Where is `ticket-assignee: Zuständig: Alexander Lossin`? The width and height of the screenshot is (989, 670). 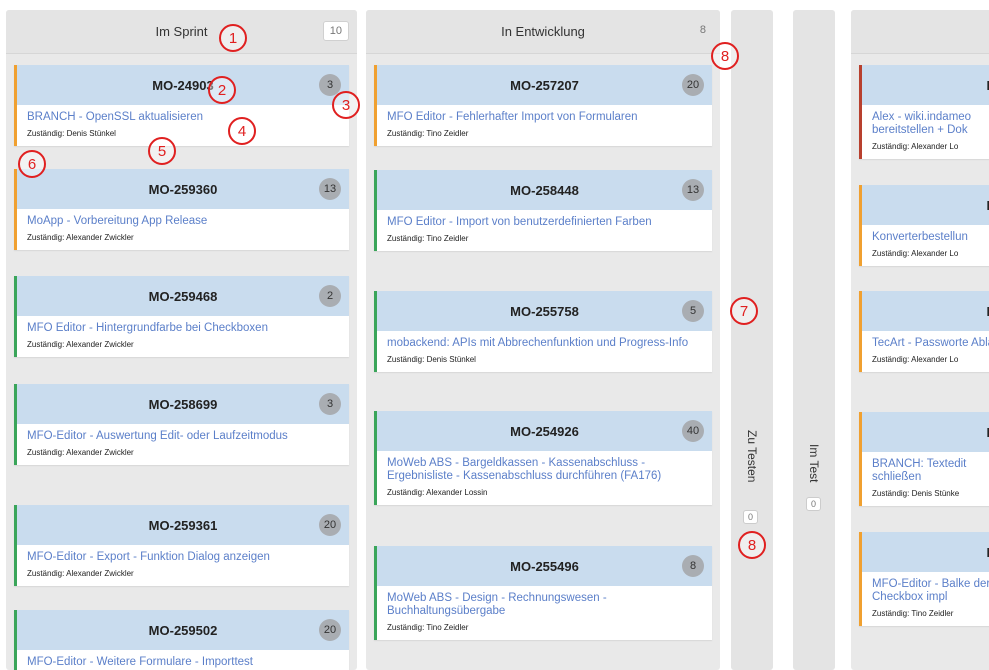 ticket-assignee: Zuständig: Alexander Lossin is located at coordinates (437, 492).